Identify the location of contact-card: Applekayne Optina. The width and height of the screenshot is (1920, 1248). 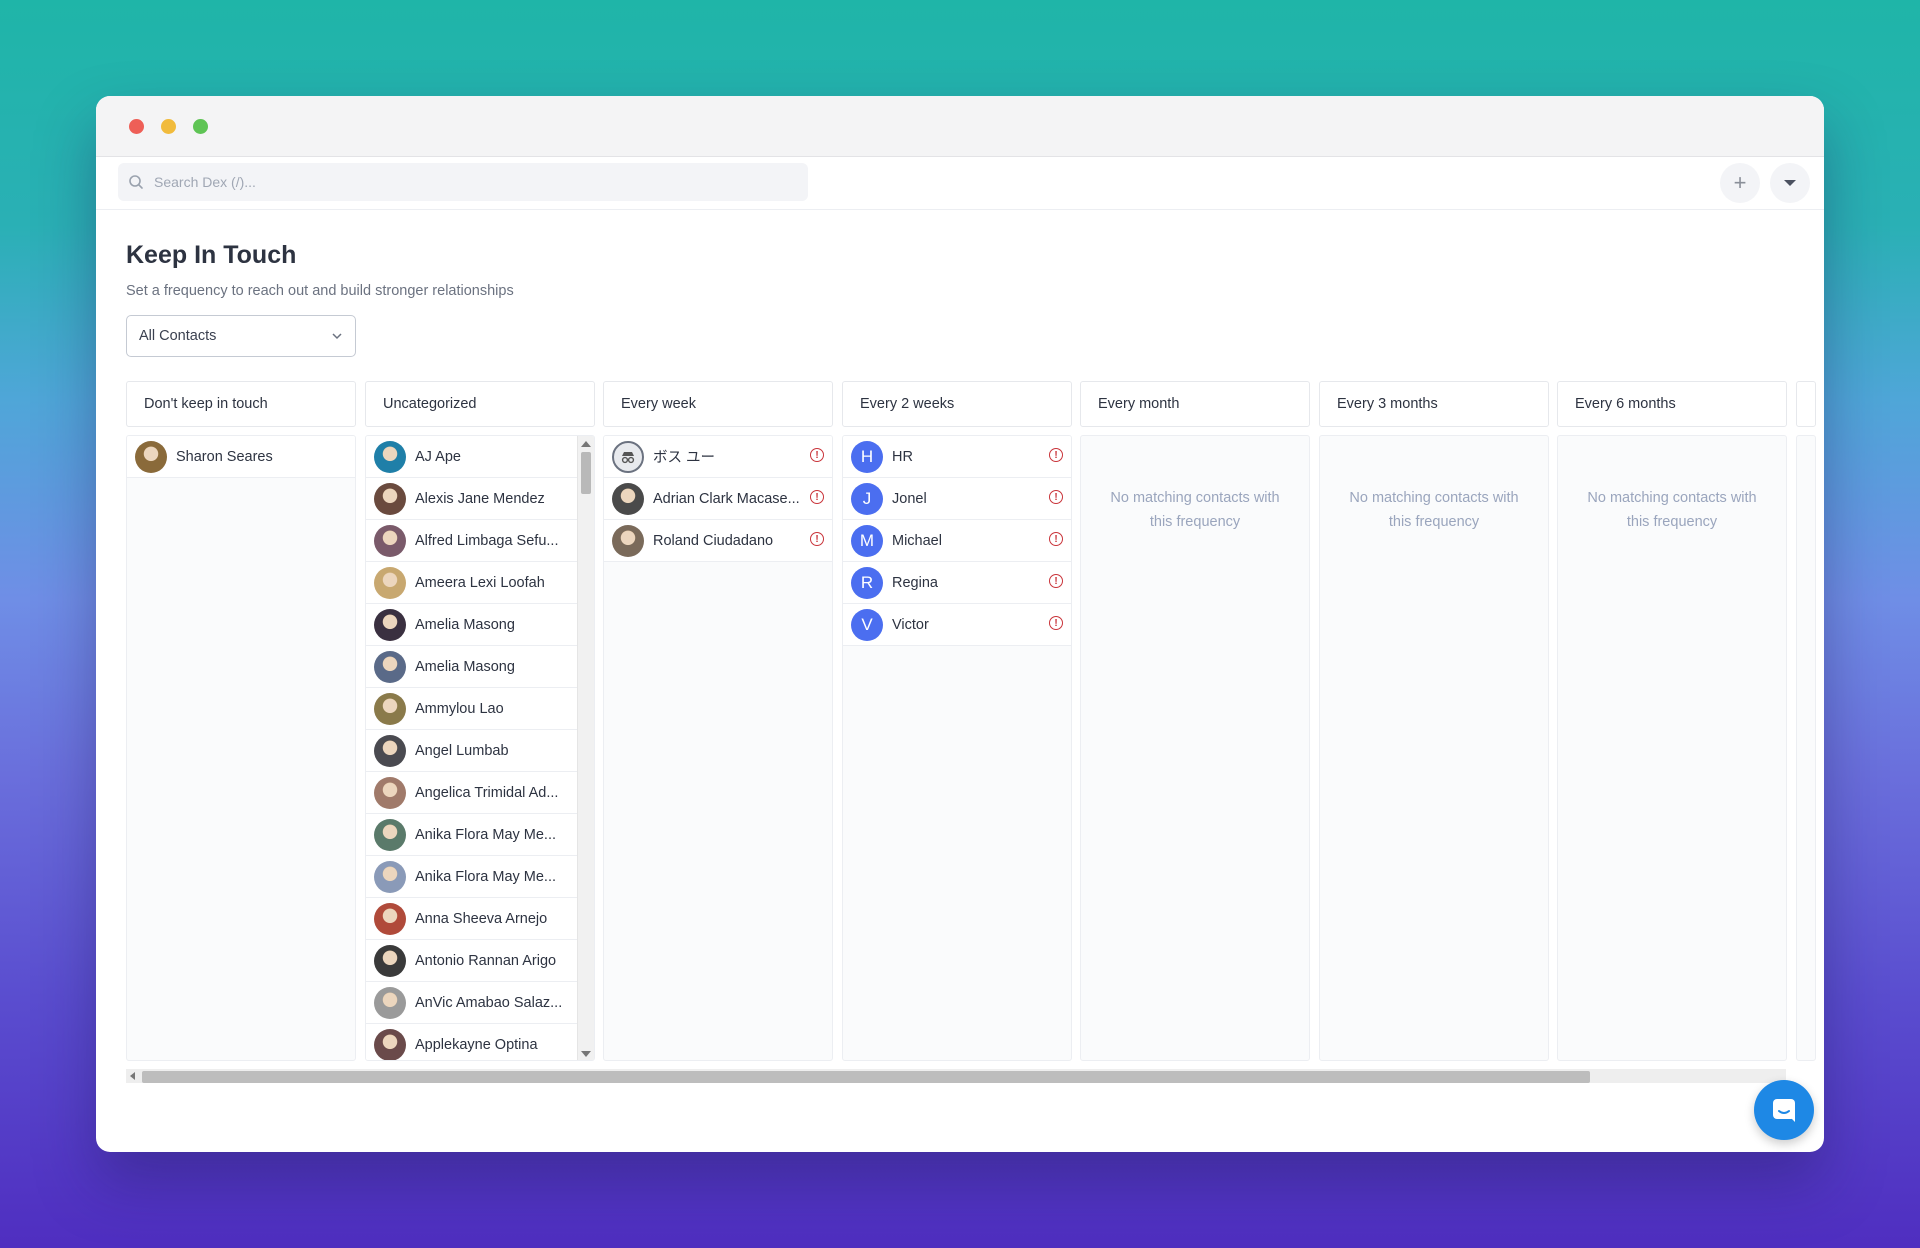
(473, 1042).